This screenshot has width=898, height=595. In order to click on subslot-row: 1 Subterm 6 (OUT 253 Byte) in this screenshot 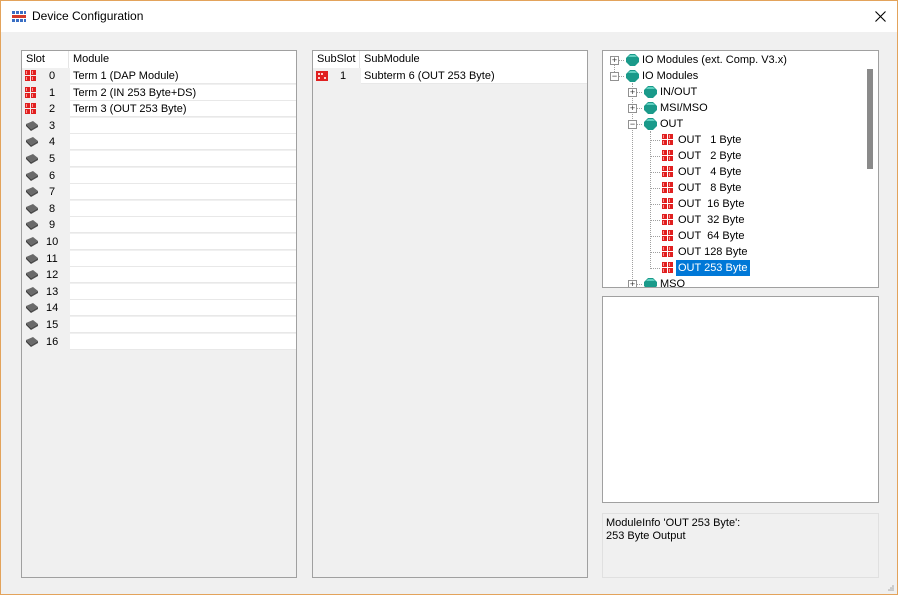, I will do `click(450, 76)`.